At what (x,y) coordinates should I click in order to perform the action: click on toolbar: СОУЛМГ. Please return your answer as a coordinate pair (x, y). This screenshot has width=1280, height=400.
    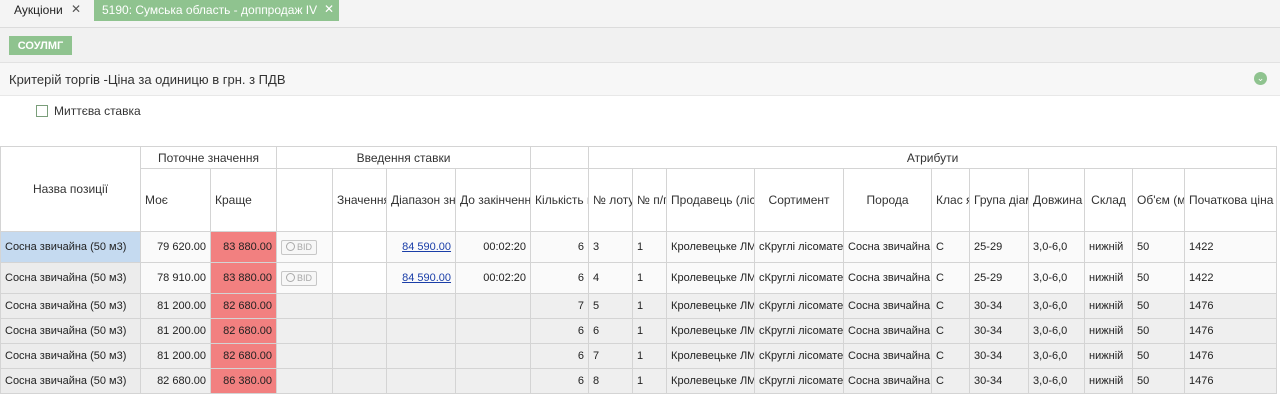
    Looking at the image, I should click on (640, 45).